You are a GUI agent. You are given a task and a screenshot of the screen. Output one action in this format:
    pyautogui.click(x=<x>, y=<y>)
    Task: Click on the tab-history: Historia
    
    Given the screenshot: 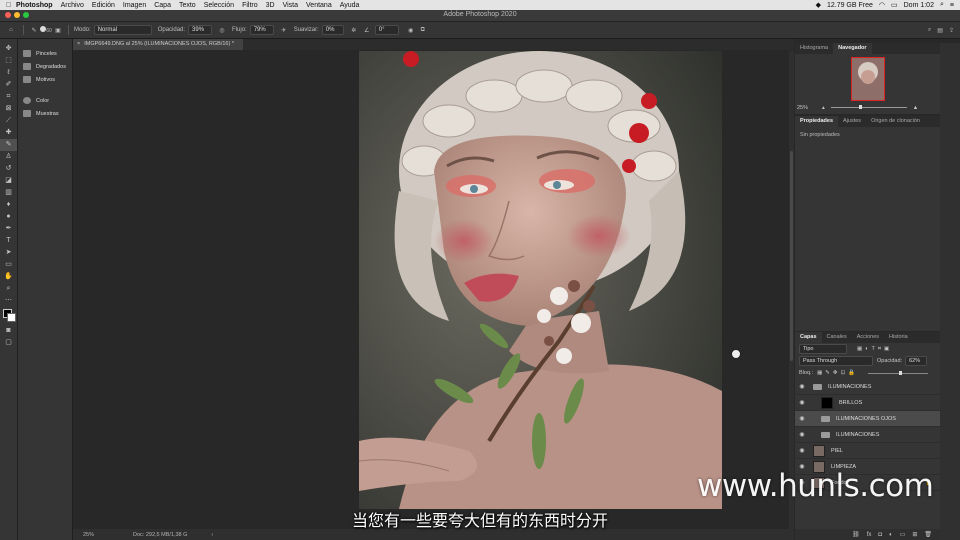 What is the action you would take?
    pyautogui.click(x=898, y=337)
    